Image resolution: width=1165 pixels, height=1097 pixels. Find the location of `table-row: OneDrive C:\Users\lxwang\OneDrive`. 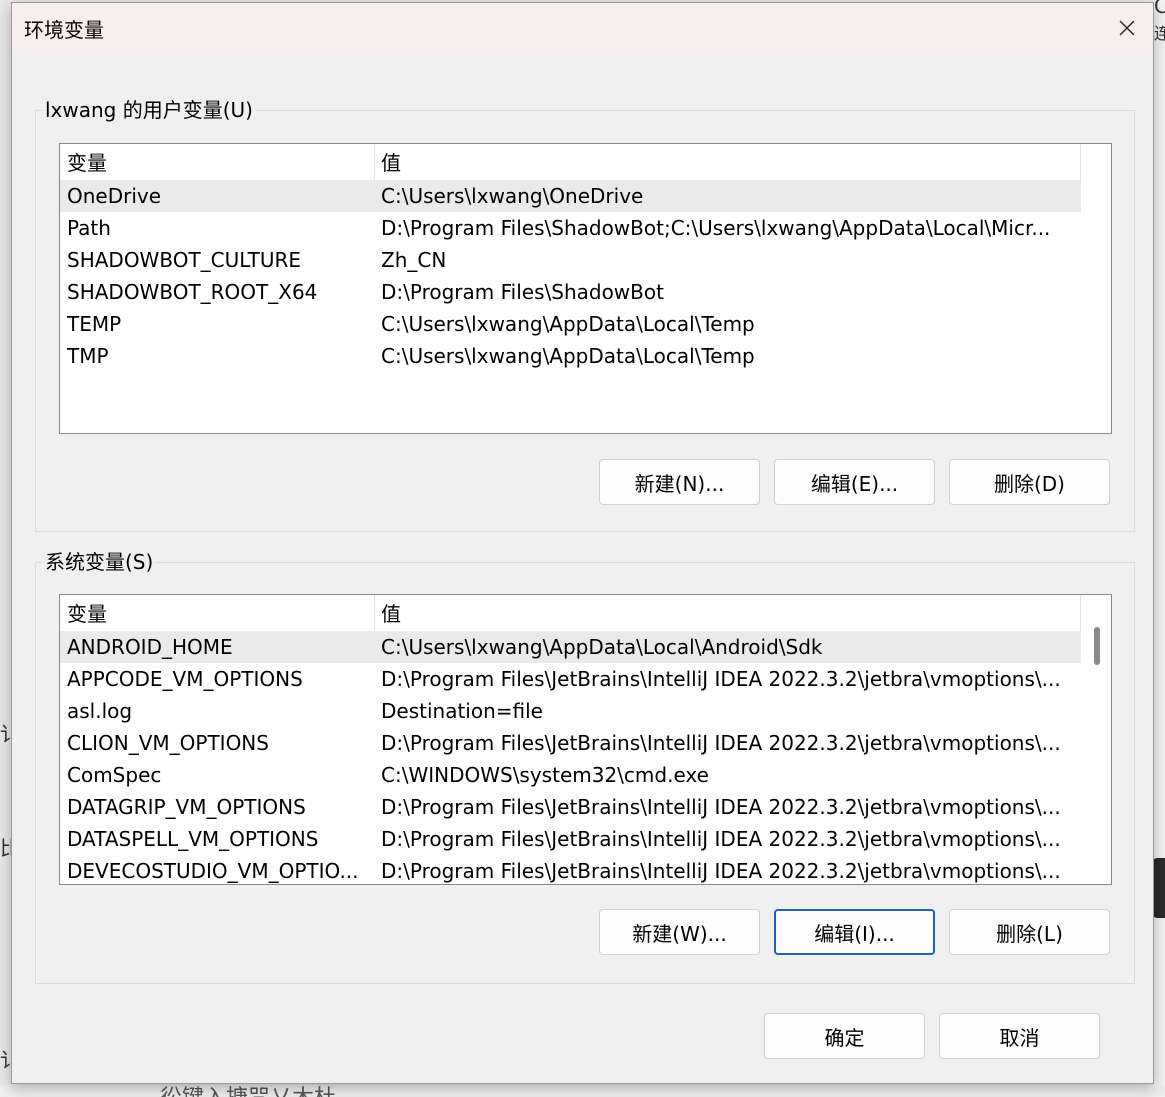

table-row: OneDrive C:\Users\lxwang\OneDrive is located at coordinates (570, 196).